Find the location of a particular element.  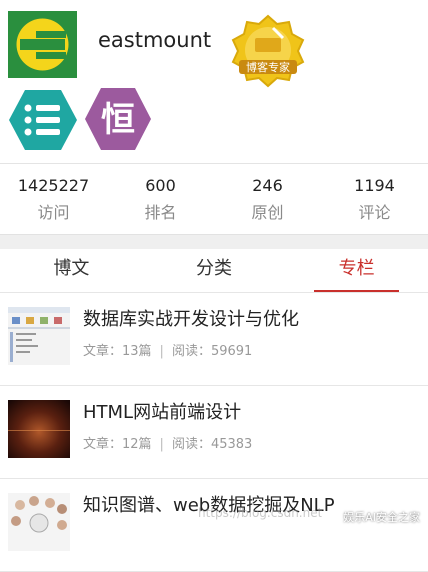

expert-badge-text: 博客专家 is located at coordinates (268, 67).